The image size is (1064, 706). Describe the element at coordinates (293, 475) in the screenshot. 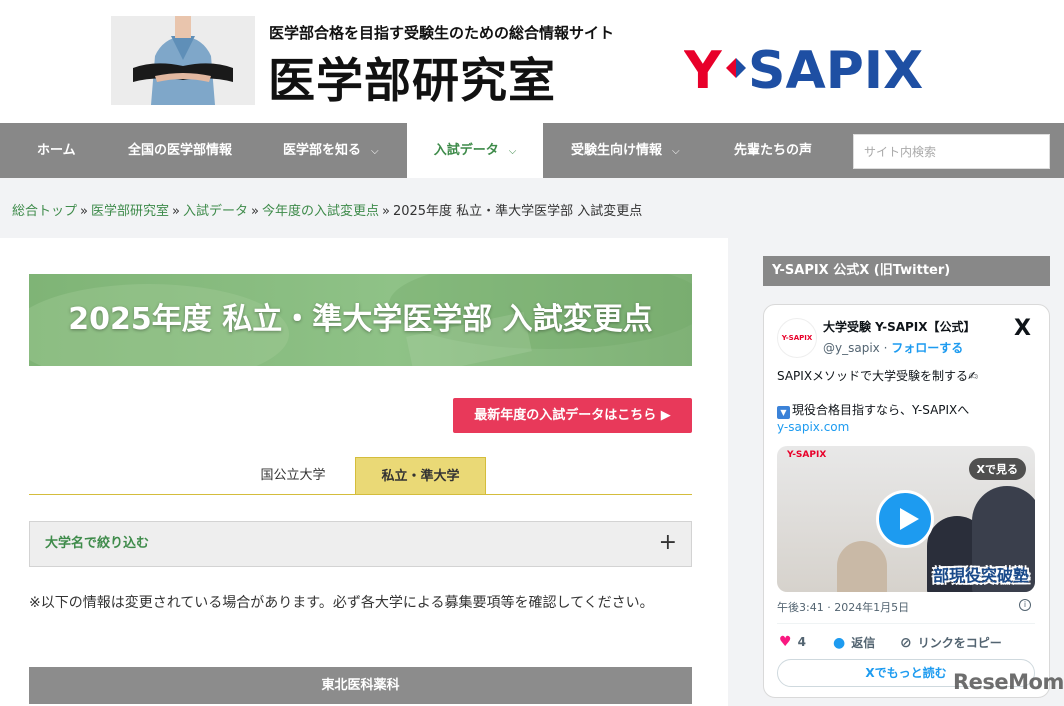

I see `tab-national-public: 国公立大学` at that location.